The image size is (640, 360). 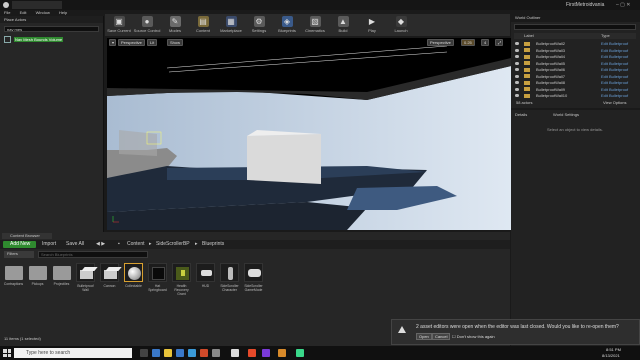 I want to click on outliner-row: BulletproofWall7 Edit Bulletproof, so click(x=575, y=77).